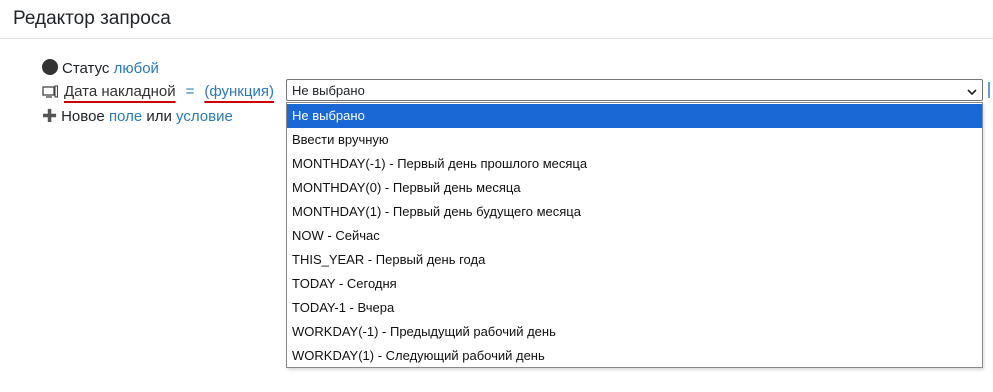  What do you see at coordinates (634, 90) in the screenshot?
I see `function-select: Не выбрано` at bounding box center [634, 90].